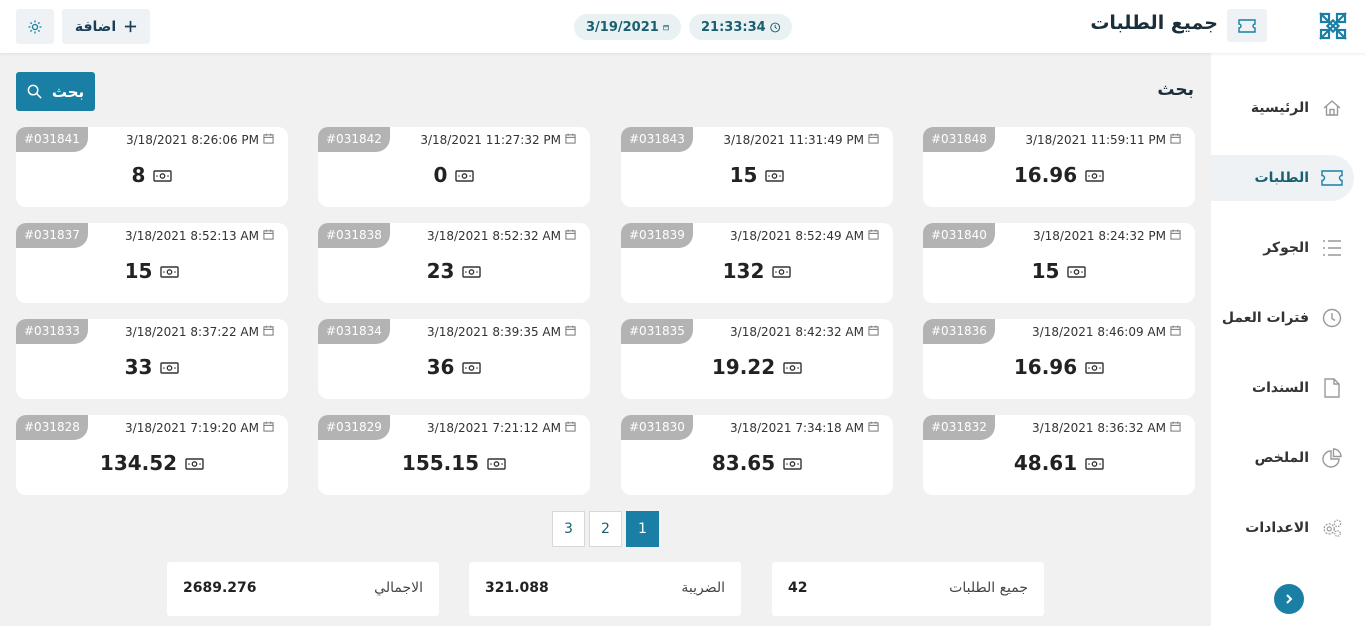 The height and width of the screenshot is (626, 1366). Describe the element at coordinates (1282, 388) in the screenshot. I see `sidebar-item-vouchers: السندات` at that location.